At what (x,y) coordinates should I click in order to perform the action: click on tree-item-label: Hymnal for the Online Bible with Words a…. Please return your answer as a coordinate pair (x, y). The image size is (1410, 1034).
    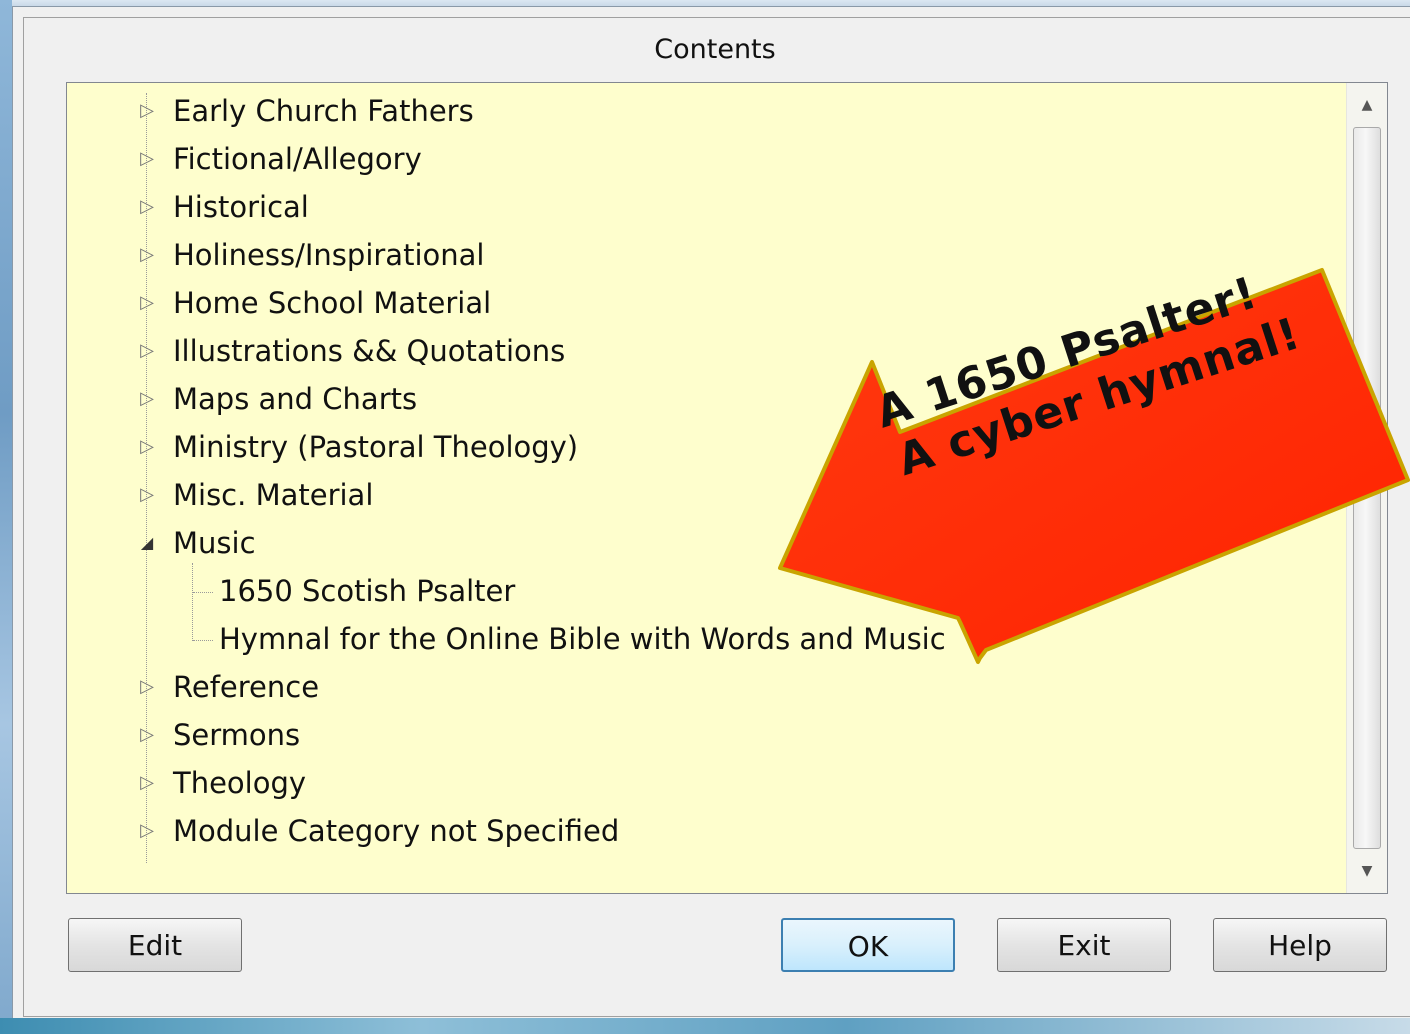
    Looking at the image, I should click on (582, 639).